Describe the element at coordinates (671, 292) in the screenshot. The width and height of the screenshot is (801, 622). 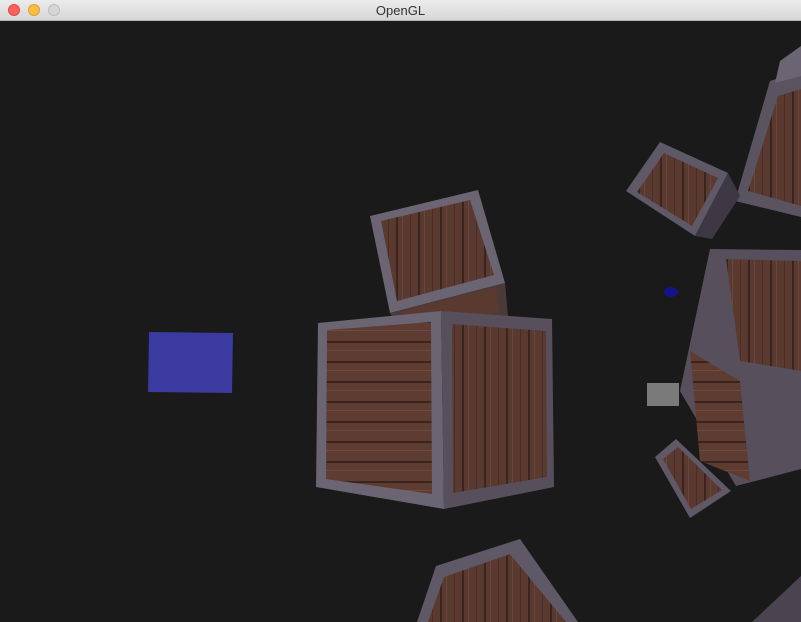
I see `light-cube-small-blue` at that location.